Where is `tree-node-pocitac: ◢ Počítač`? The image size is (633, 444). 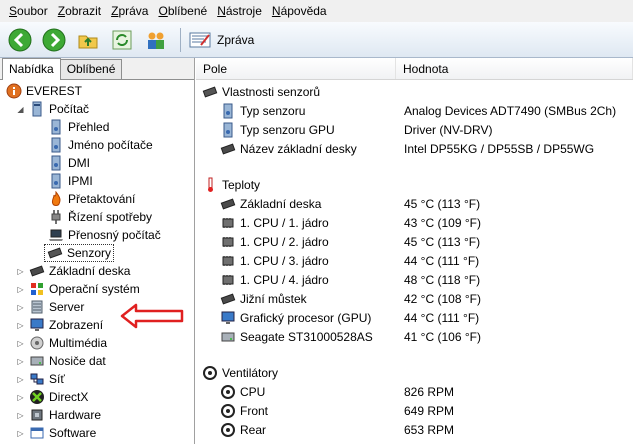 tree-node-pocitac: ◢ Počítač is located at coordinates (97, 109).